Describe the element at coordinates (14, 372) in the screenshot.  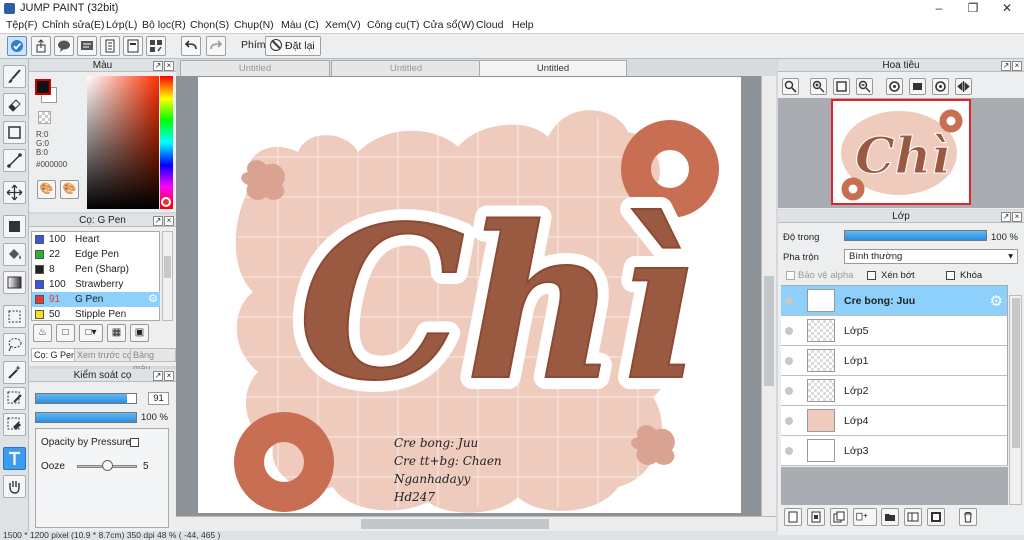
I see `magic-wand-tool-icon` at that location.